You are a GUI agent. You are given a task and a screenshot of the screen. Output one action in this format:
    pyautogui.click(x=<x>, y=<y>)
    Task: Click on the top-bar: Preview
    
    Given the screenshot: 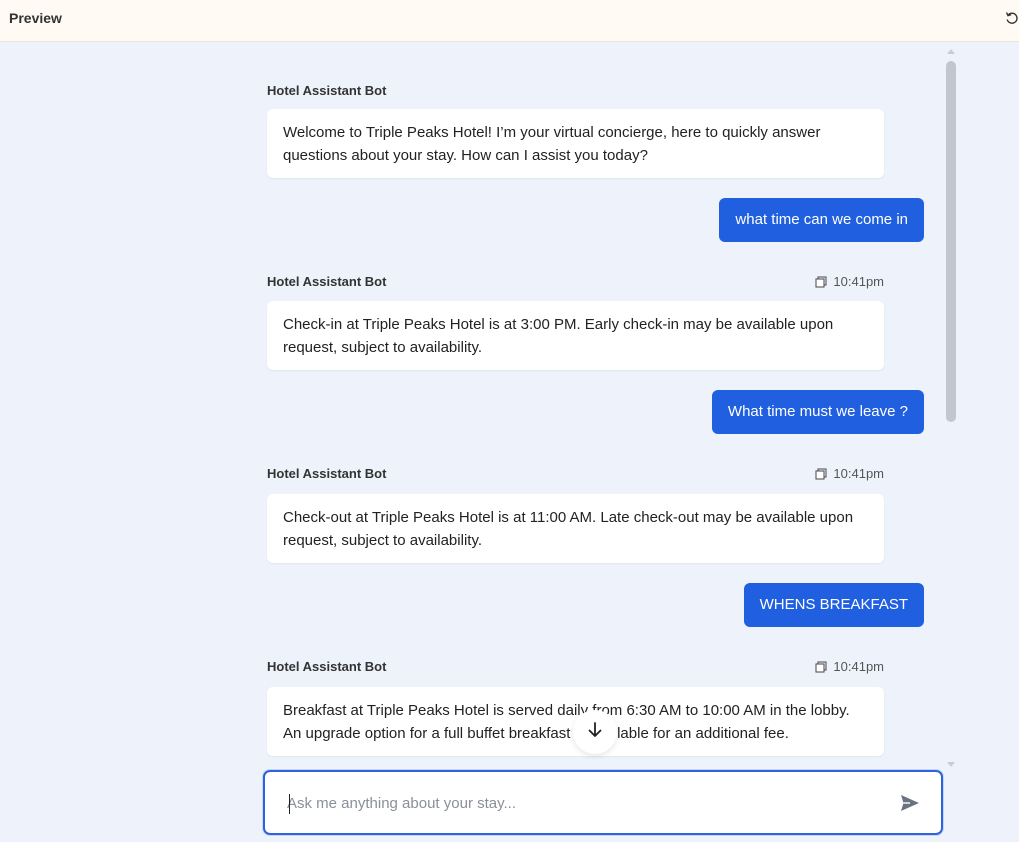 What is the action you would take?
    pyautogui.click(x=509, y=21)
    